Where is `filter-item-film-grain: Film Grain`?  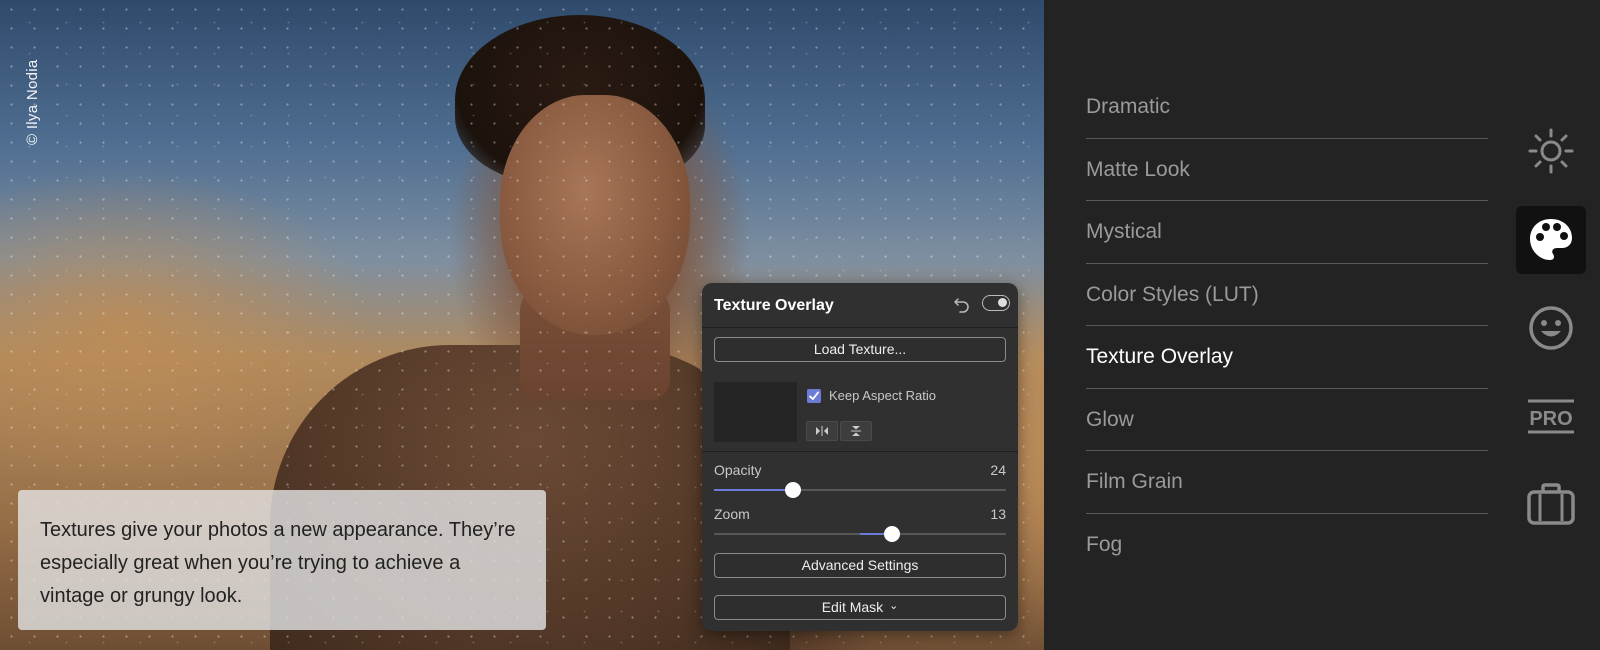 filter-item-film-grain: Film Grain is located at coordinates (1287, 482).